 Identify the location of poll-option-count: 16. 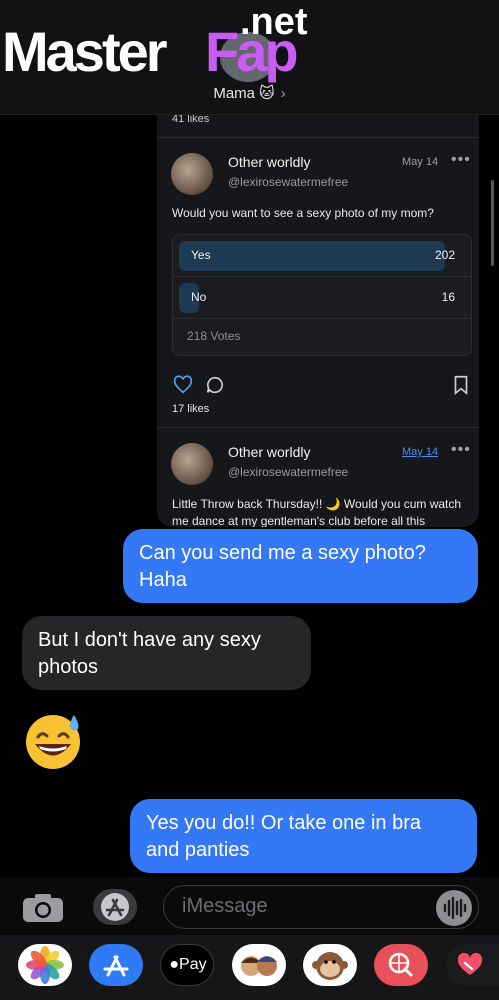
(448, 297).